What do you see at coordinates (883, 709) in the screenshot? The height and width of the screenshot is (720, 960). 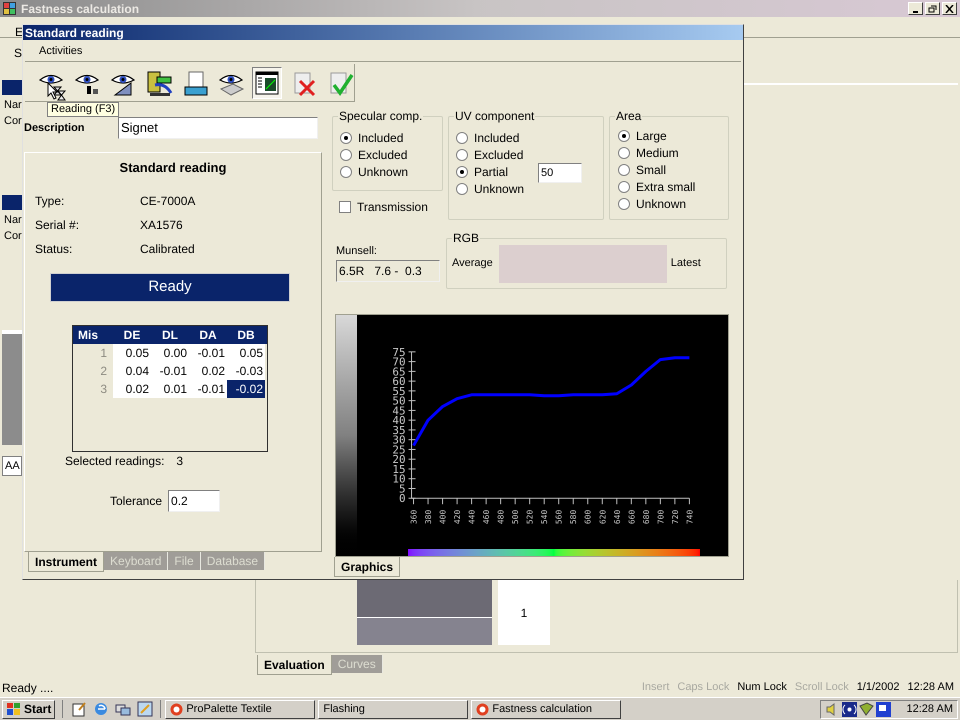 I see `display-icon` at bounding box center [883, 709].